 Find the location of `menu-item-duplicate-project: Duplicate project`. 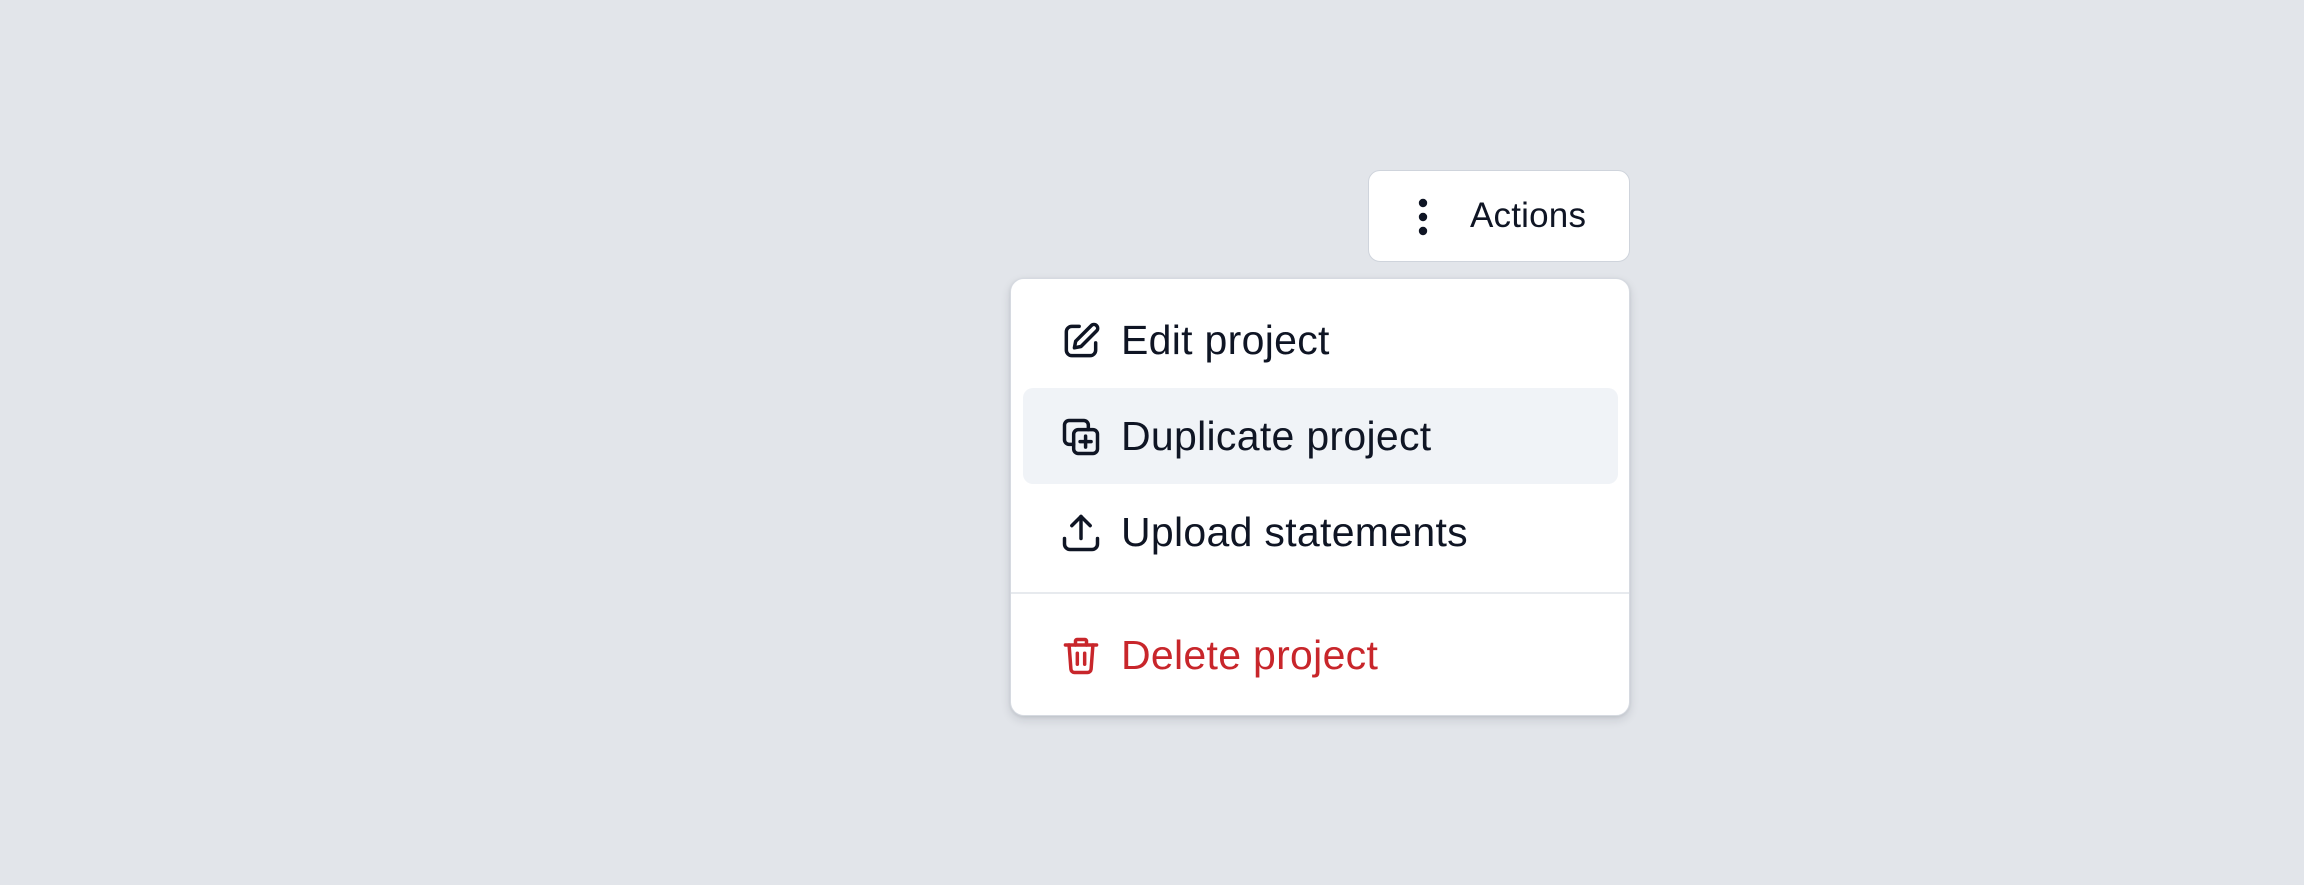

menu-item-duplicate-project: Duplicate project is located at coordinates (1320, 436).